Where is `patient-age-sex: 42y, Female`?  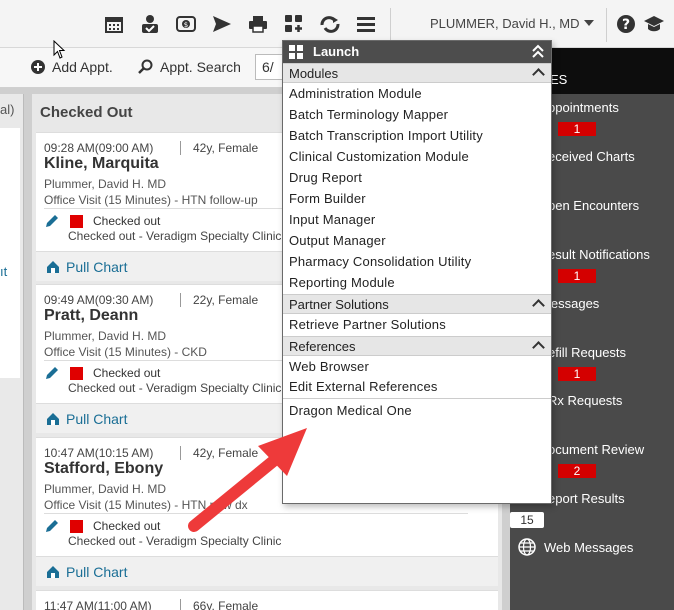 patient-age-sex: 42y, Female is located at coordinates (219, 453).